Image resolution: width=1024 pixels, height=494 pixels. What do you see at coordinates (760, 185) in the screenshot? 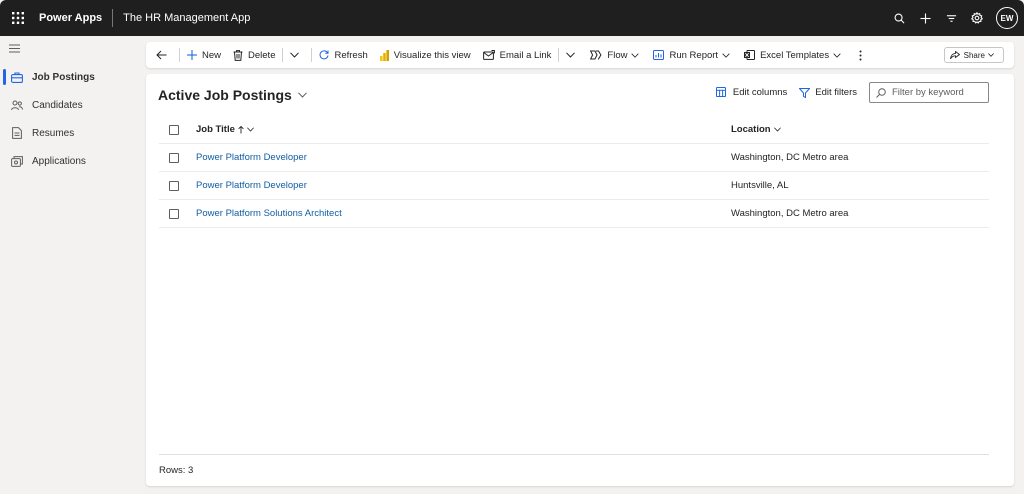
I see `location-cell: Huntsville, AL` at bounding box center [760, 185].